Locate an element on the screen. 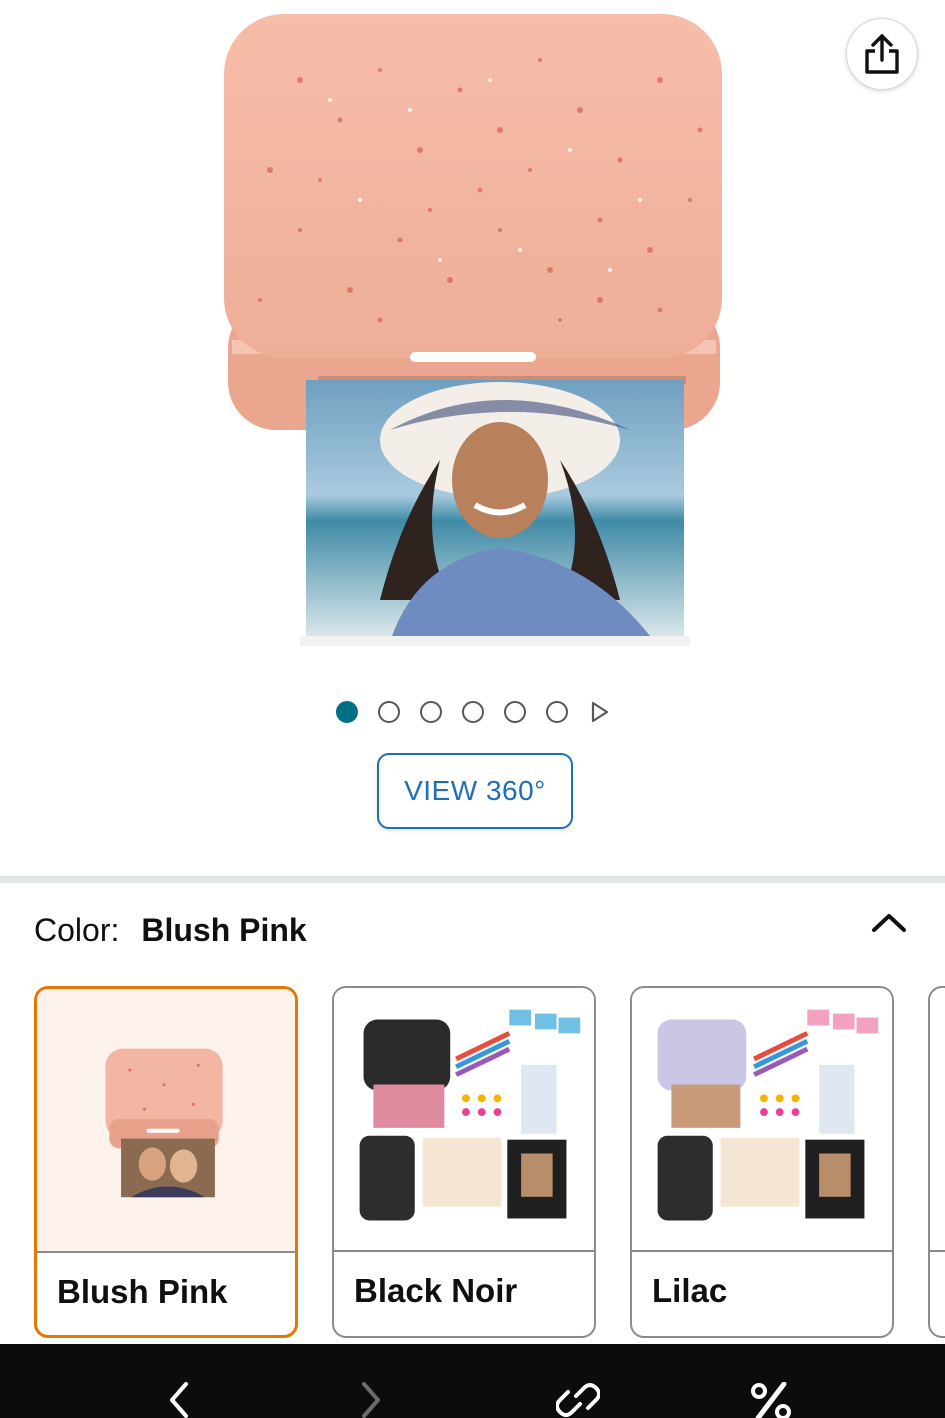 The image size is (945, 1418). link-icon is located at coordinates (578, 1400).